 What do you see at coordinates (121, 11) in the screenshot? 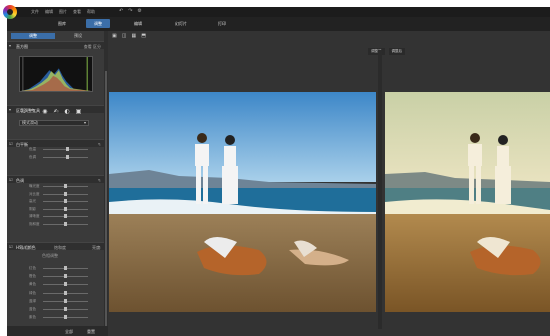
I see `undo-icon: ↶` at bounding box center [121, 11].